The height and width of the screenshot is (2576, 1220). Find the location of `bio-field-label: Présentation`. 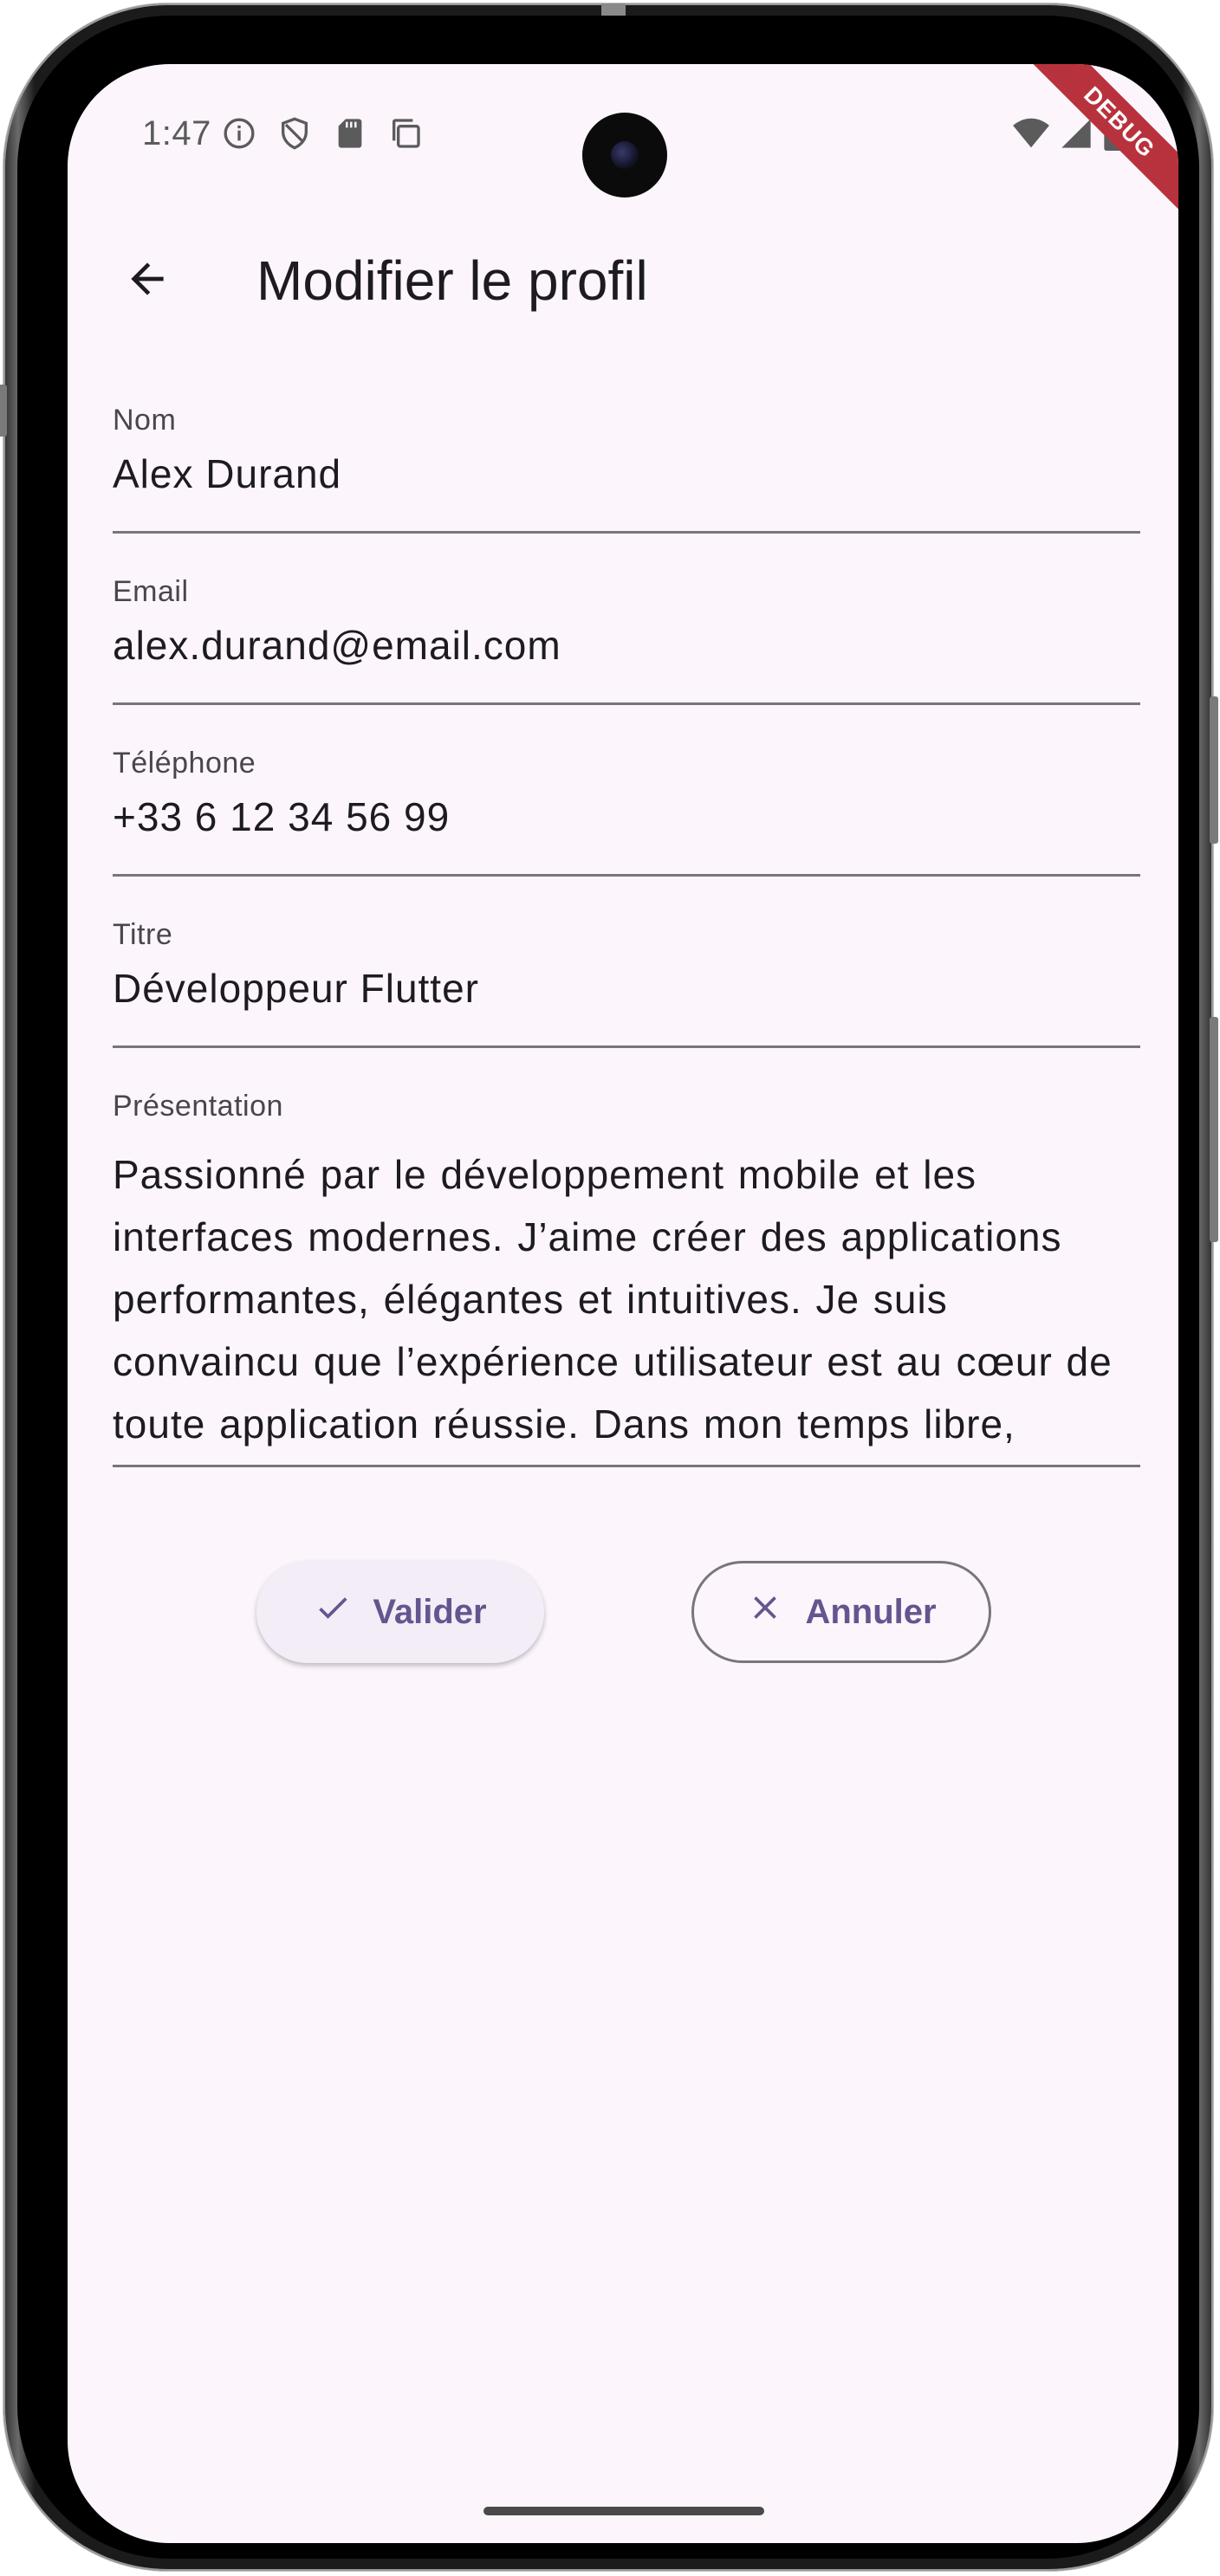

bio-field-label: Présentation is located at coordinates (198, 1106).